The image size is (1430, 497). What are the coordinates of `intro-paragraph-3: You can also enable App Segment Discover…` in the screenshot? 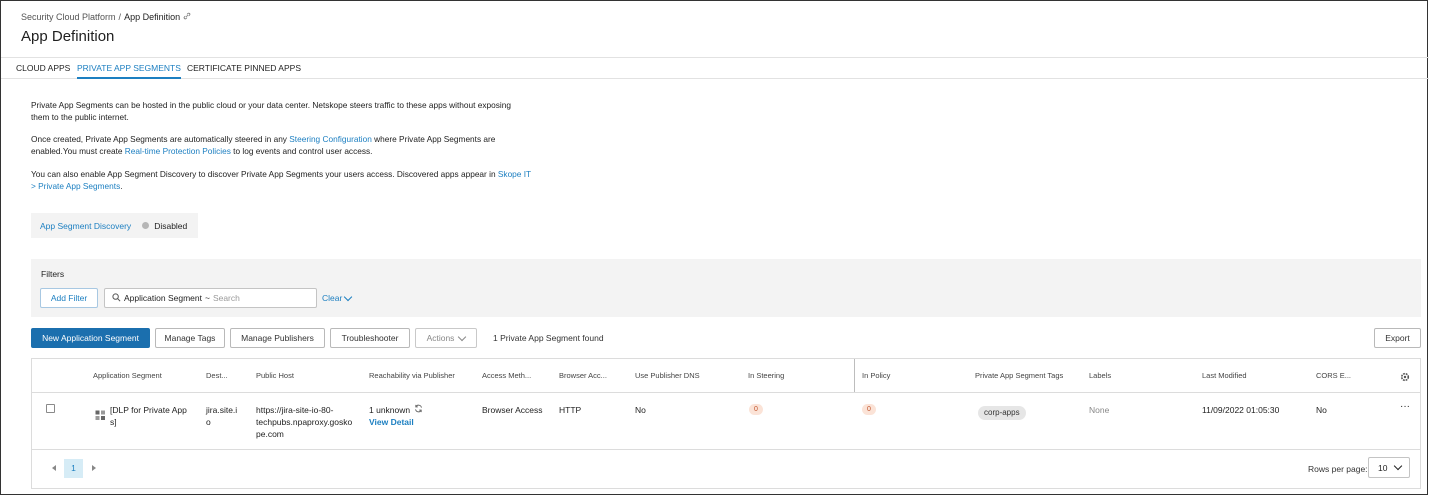 It's located at (281, 180).